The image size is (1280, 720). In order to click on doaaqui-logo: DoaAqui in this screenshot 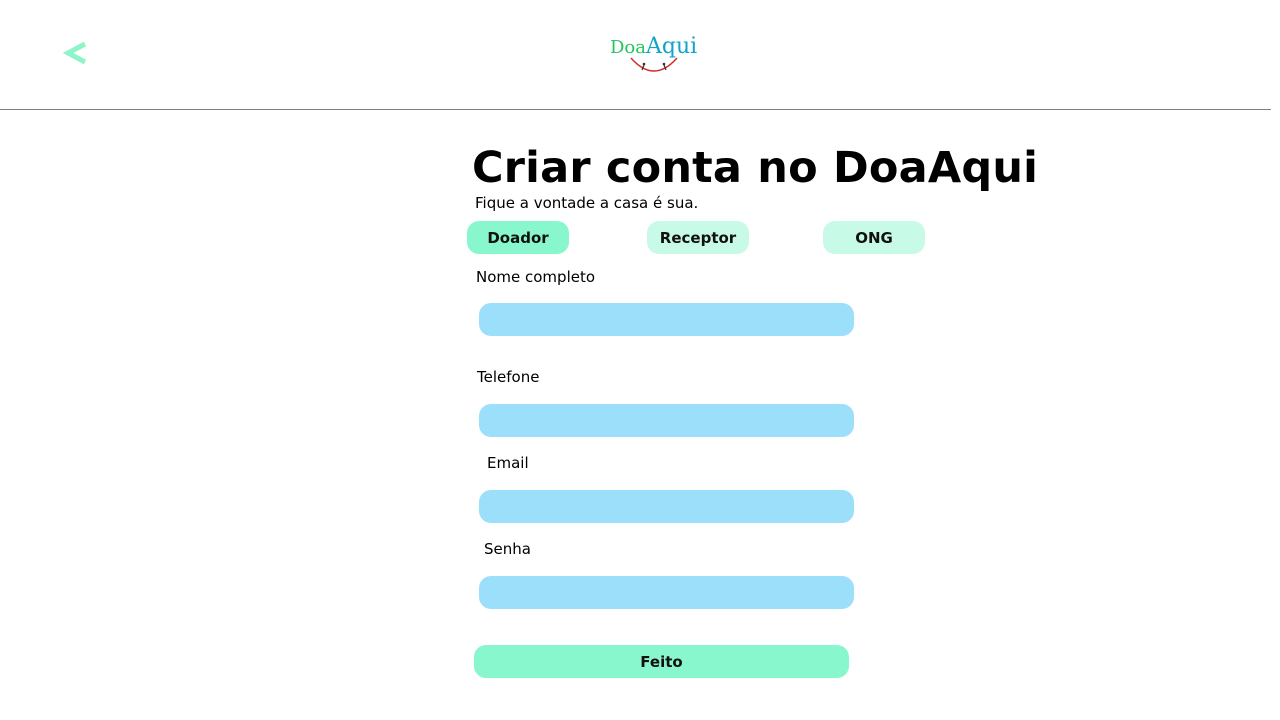, I will do `click(652, 57)`.